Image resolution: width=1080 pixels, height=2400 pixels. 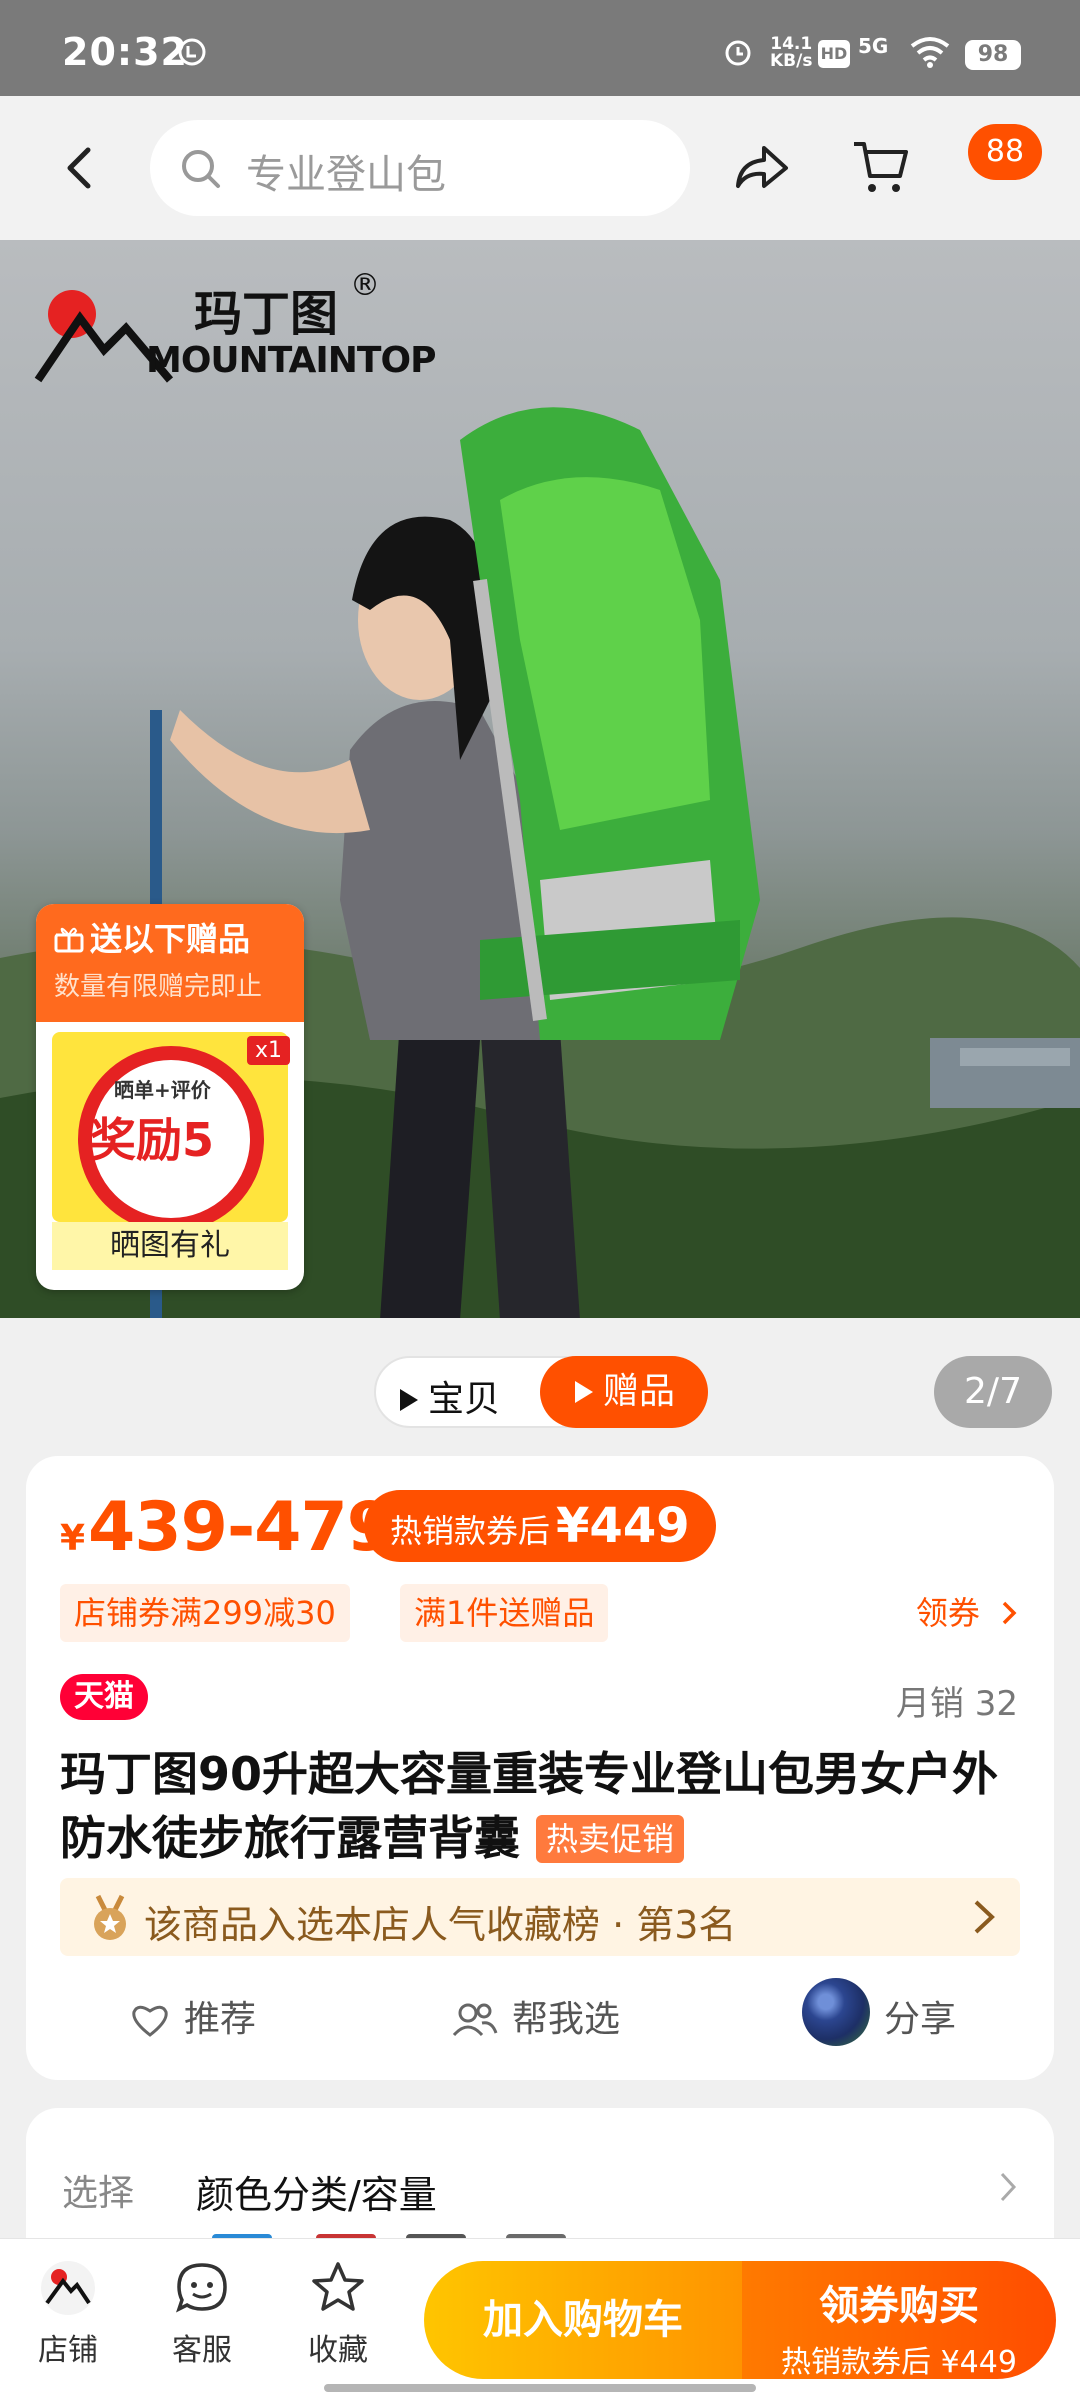 I want to click on tab-product-video: 宝贝, so click(x=449, y=1396).